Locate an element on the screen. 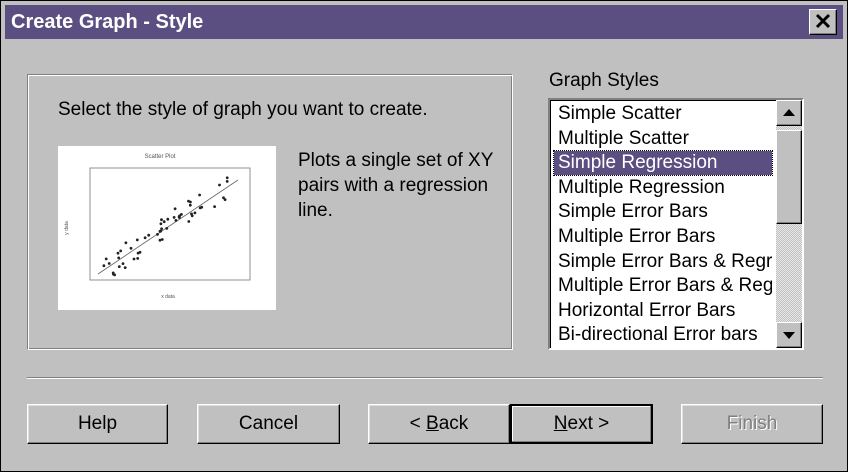 This screenshot has height=472, width=848. list-item: Bi-directional Error bars is located at coordinates (663, 335).